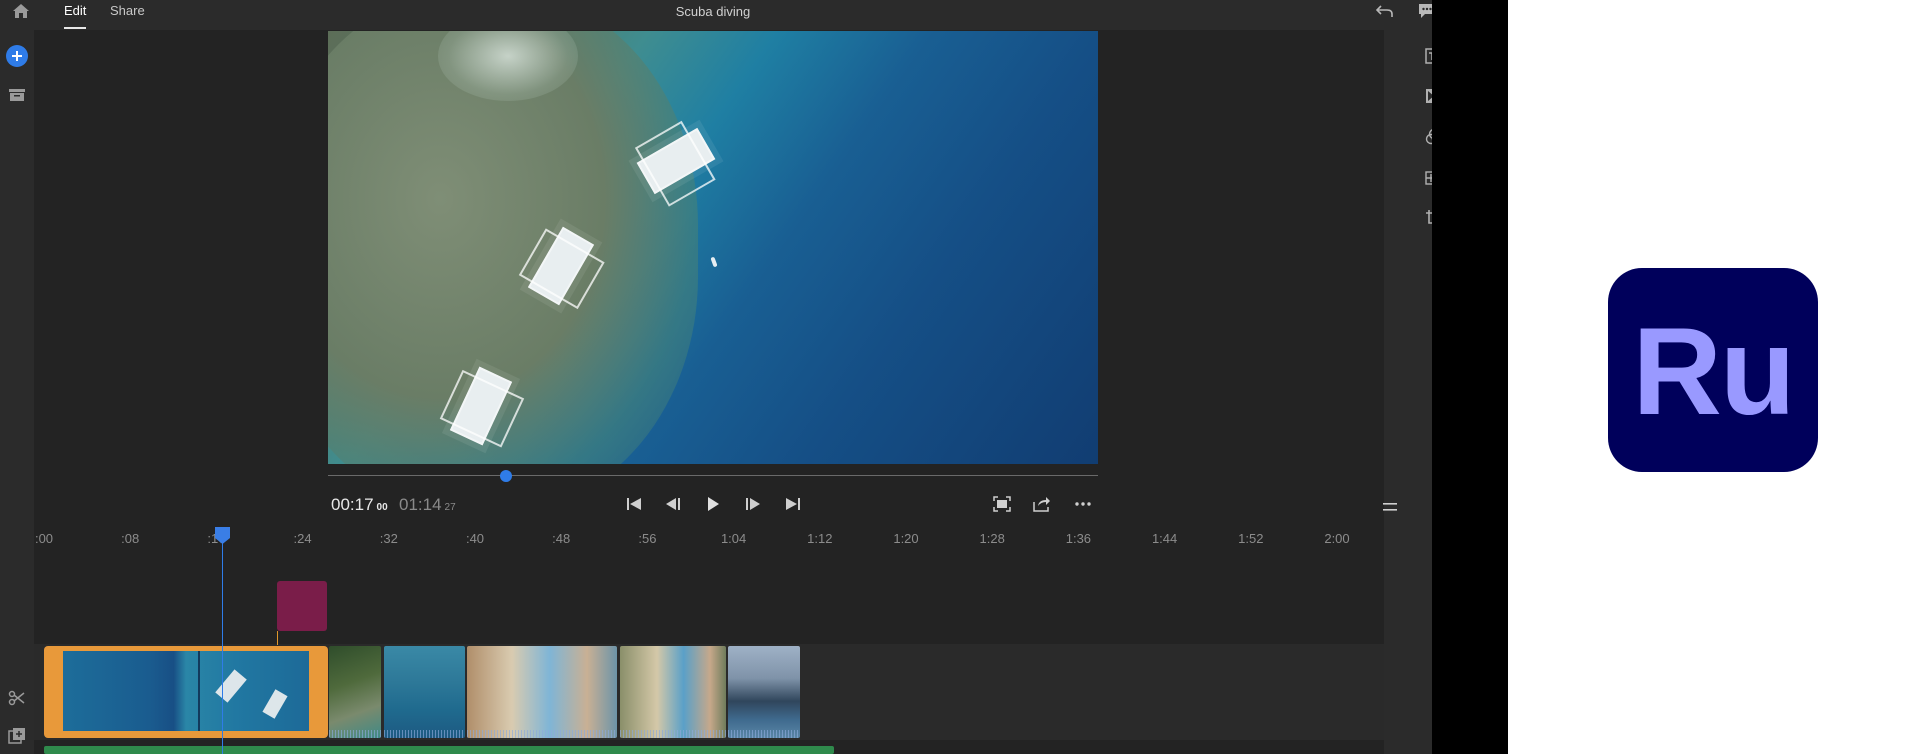  Describe the element at coordinates (506, 476) in the screenshot. I see `preview-scrubber-handle` at that location.